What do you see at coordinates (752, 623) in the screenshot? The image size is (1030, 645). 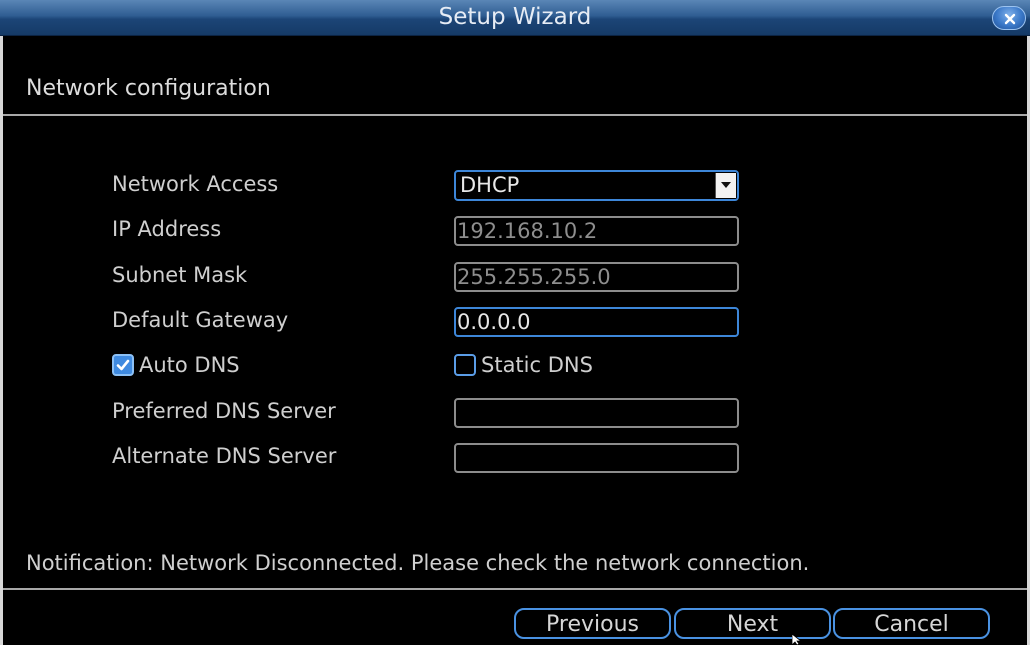 I see `next-button: Next` at bounding box center [752, 623].